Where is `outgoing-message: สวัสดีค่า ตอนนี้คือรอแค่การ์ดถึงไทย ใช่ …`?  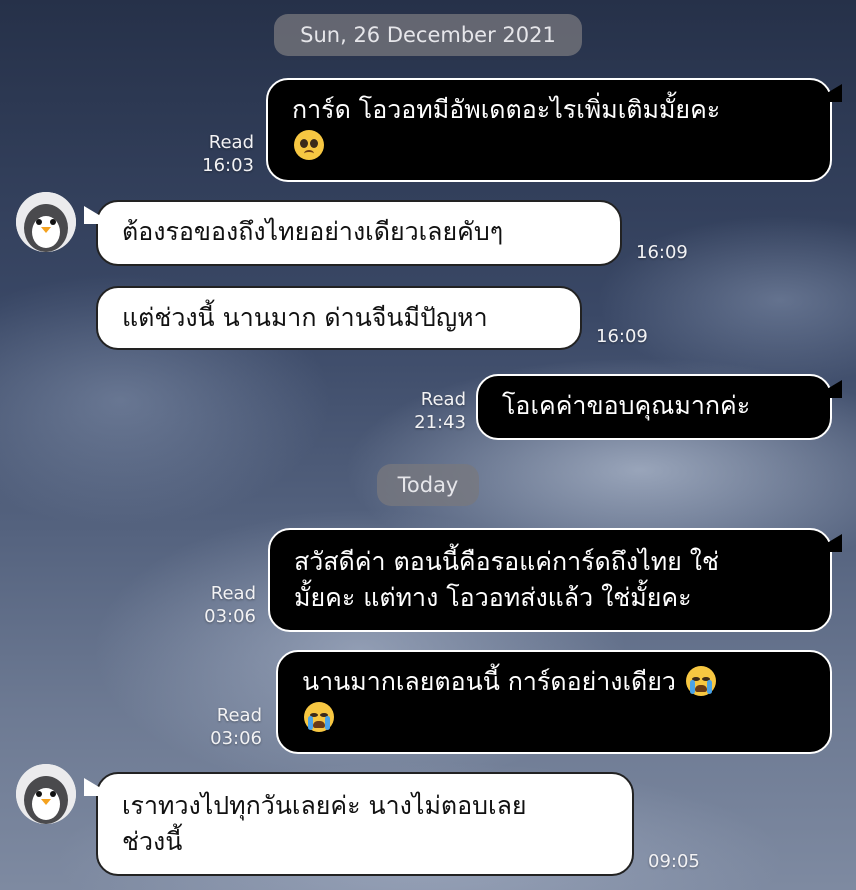
outgoing-message: สวัสดีค่า ตอนนี้คือรอแค่การ์ดถึงไทย ใช่ … is located at coordinates (550, 580).